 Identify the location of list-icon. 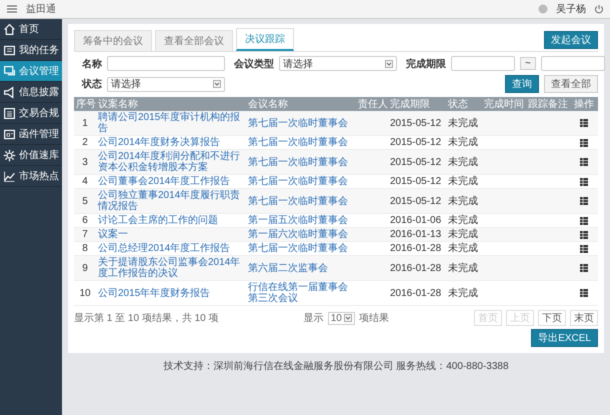
(9, 113).